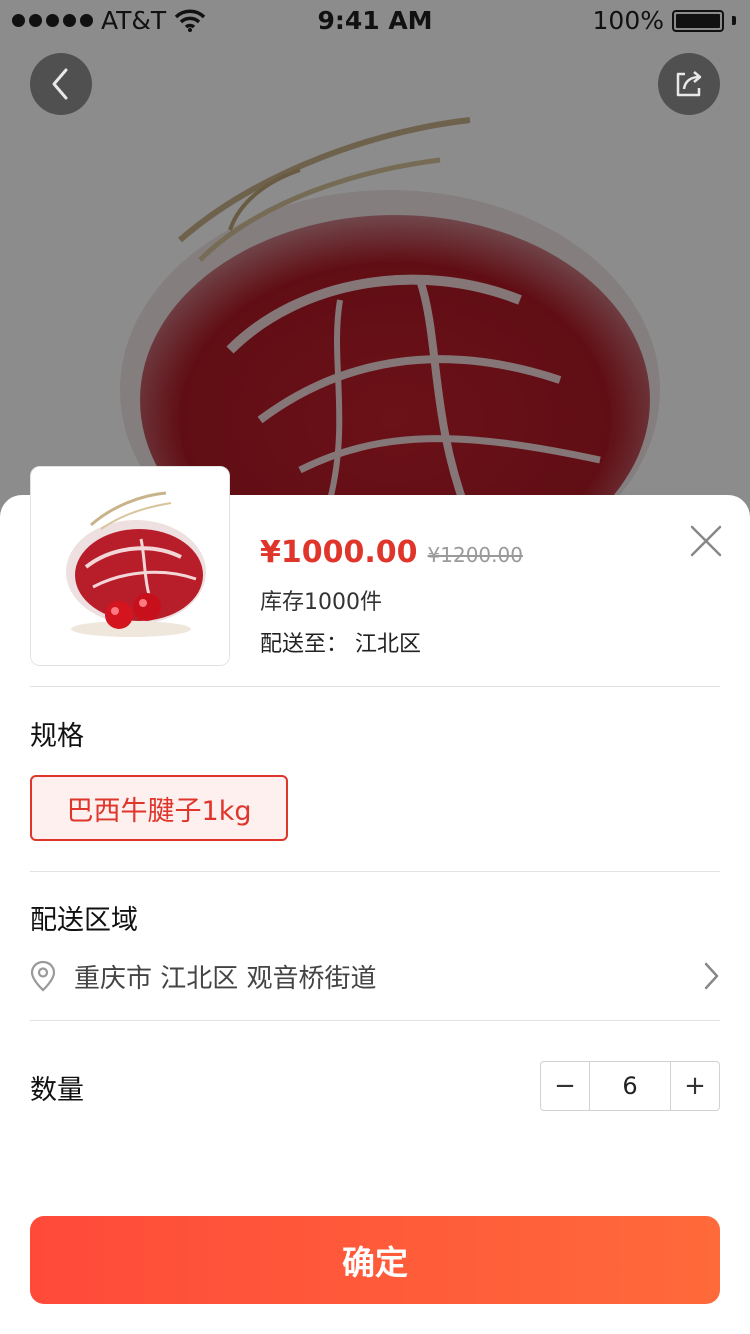 This screenshot has height=1334, width=750. What do you see at coordinates (375, 1260) in the screenshot?
I see `confirm-button: 确定` at bounding box center [375, 1260].